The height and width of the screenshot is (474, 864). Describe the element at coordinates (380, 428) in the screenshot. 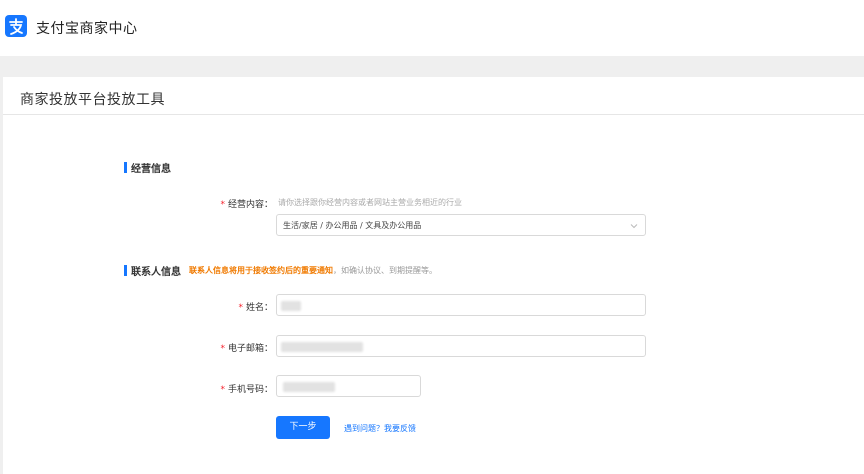

I see `feedback-link: 遇到问题？我要反馈` at that location.